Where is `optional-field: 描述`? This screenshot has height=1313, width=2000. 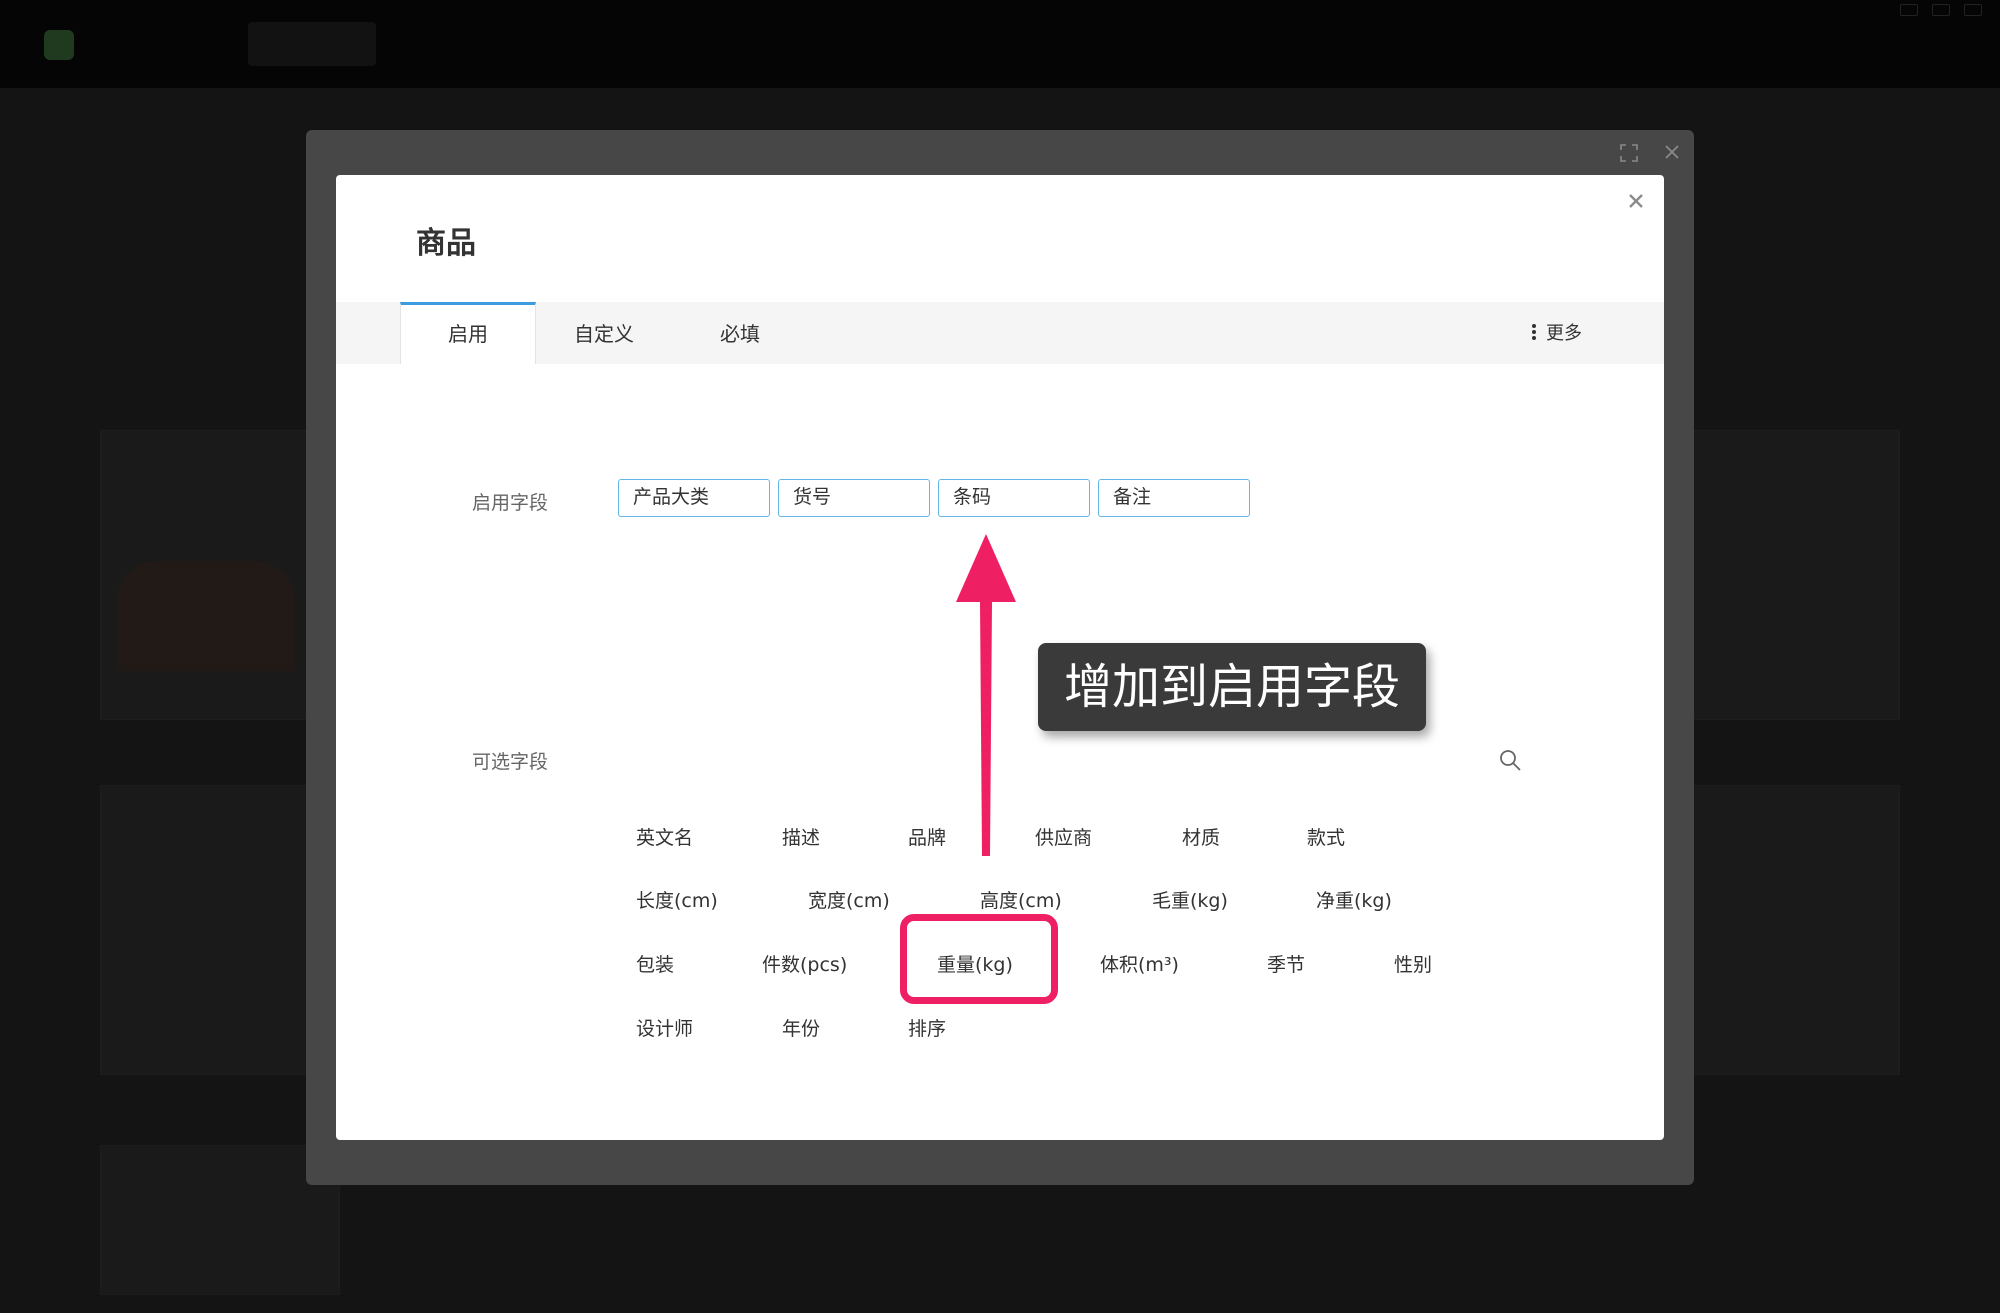
optional-field: 描述 is located at coordinates (801, 836).